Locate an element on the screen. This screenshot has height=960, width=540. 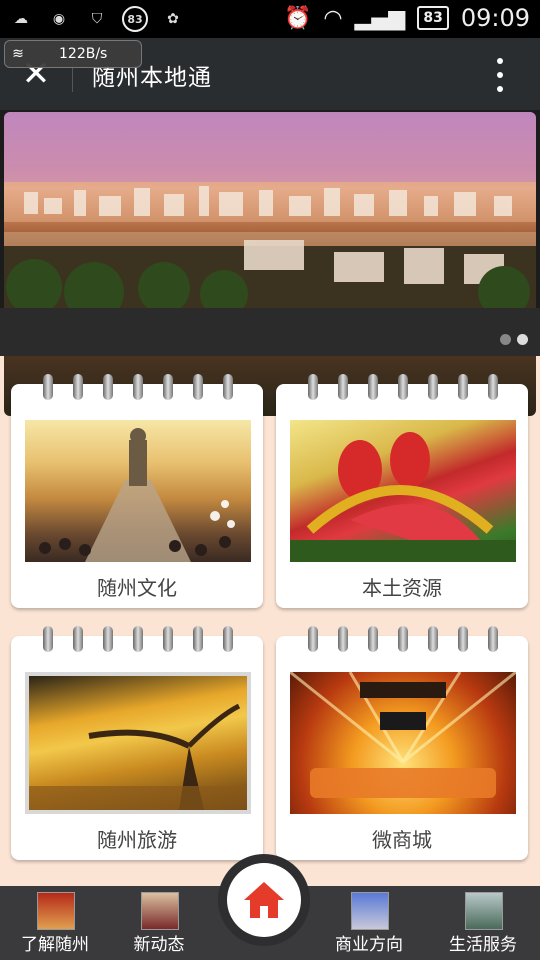
nav-item-business: 商业方向 is located at coordinates (369, 923).